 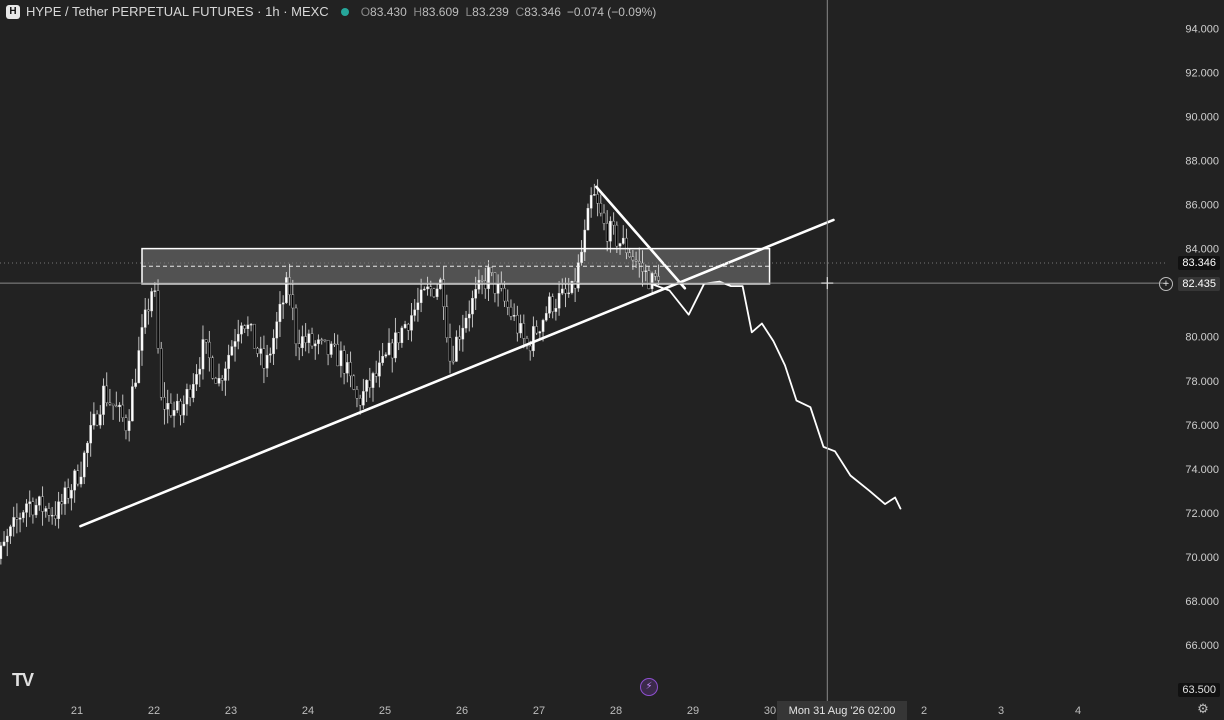 I want to click on tradingview-logo: TV, so click(x=23, y=680).